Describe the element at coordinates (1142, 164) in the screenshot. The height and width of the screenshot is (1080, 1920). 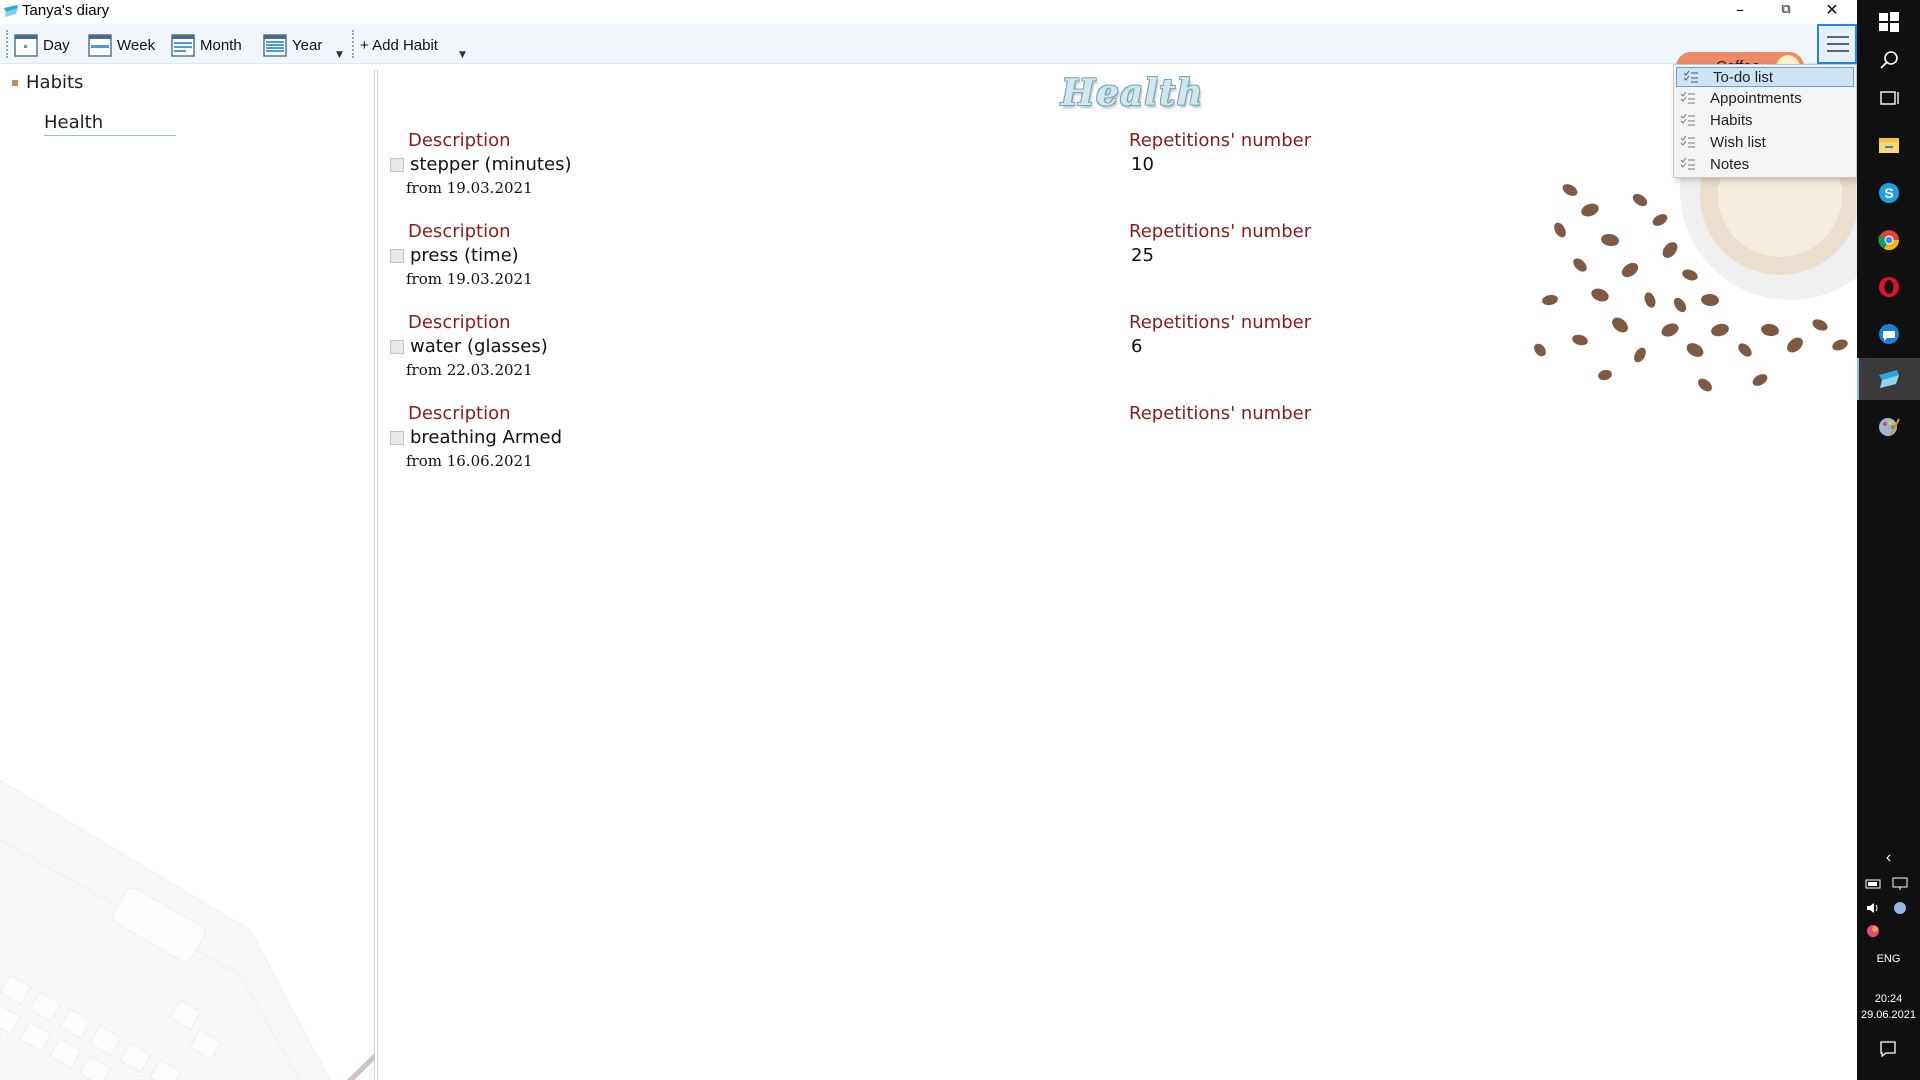
I see `habit-repetitions: 10` at that location.